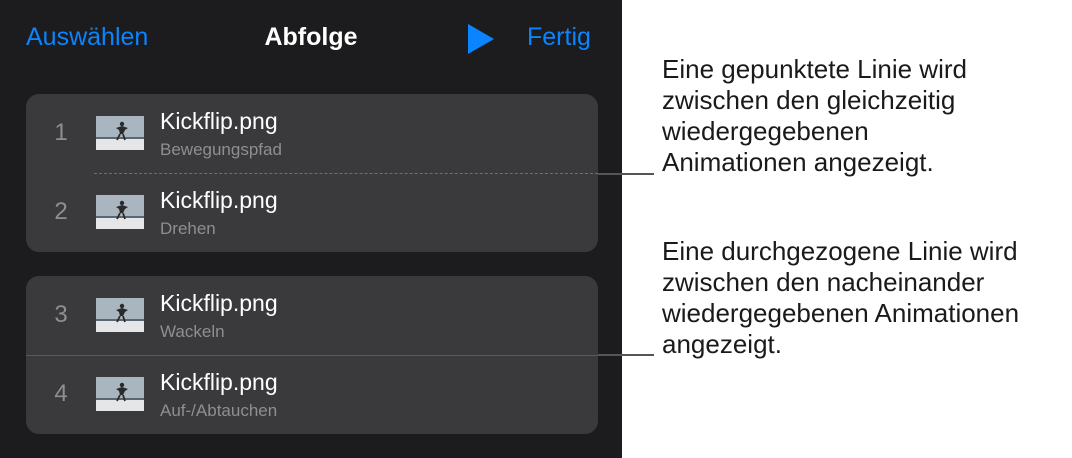 The image size is (1072, 458). What do you see at coordinates (312, 212) in the screenshot?
I see `build-row-2: 2 Kickflip.png Drehen` at bounding box center [312, 212].